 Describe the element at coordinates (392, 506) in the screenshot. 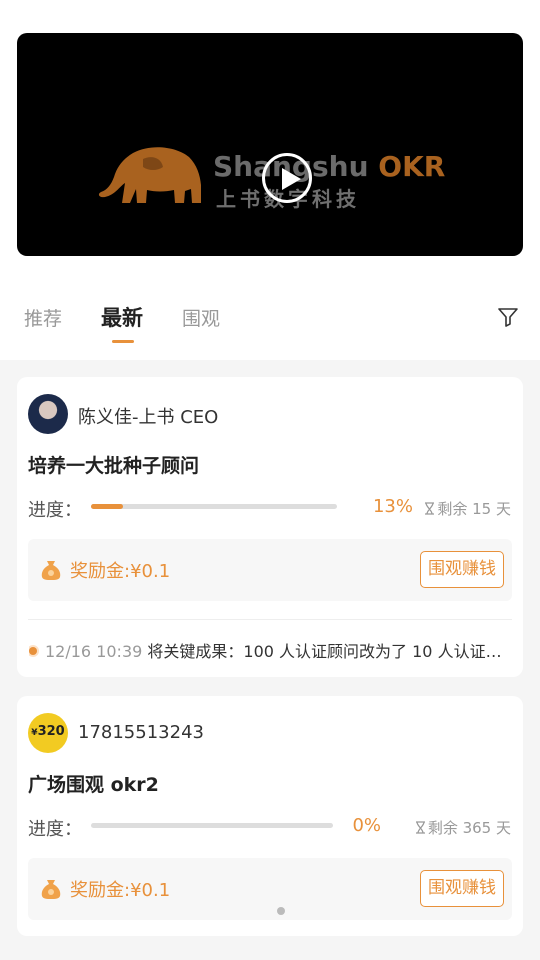

I see `progress-percent: 13%` at that location.